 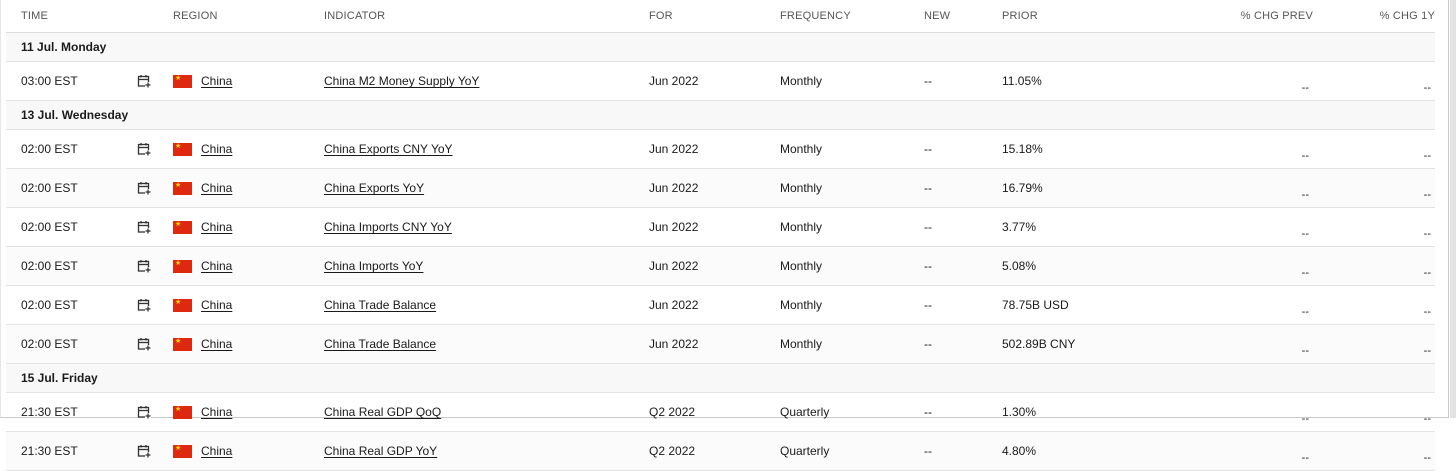 What do you see at coordinates (388, 149) in the screenshot?
I see `indicator-link: China Exports CNY YoY` at bounding box center [388, 149].